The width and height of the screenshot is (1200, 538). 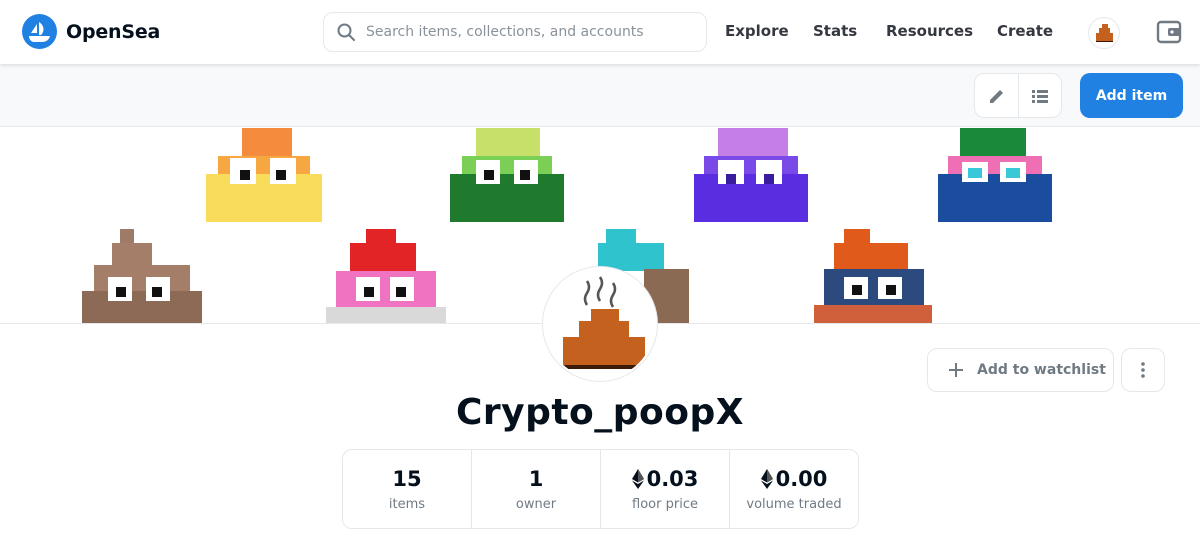 What do you see at coordinates (113, 31) in the screenshot?
I see `brand-name: OpenSea` at bounding box center [113, 31].